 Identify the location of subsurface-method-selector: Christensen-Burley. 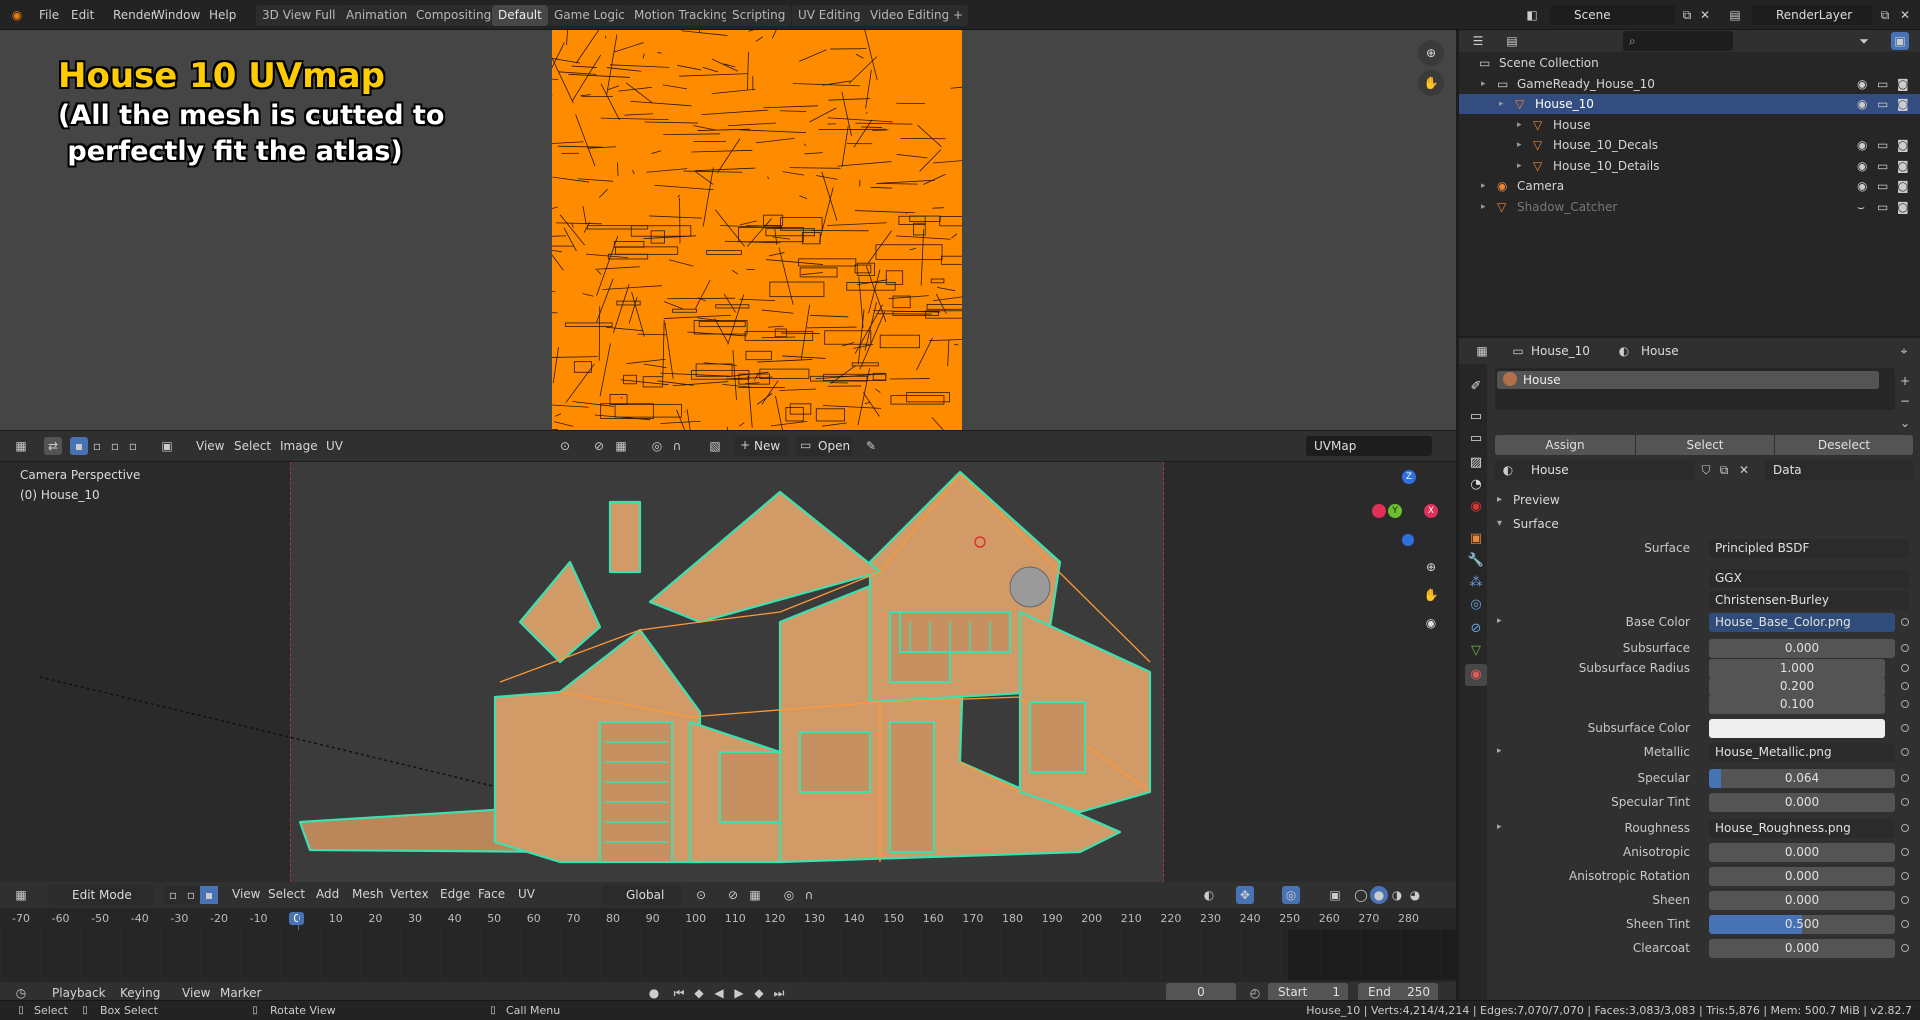
(1809, 600).